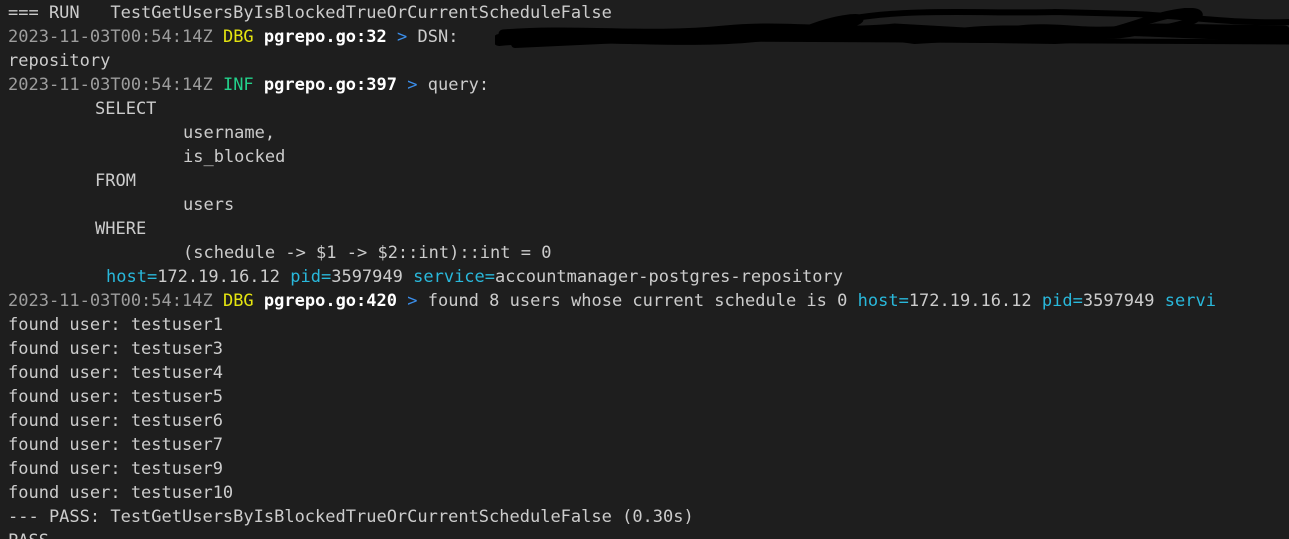  I want to click on found-user-line: found user: testuser5, so click(115, 397).